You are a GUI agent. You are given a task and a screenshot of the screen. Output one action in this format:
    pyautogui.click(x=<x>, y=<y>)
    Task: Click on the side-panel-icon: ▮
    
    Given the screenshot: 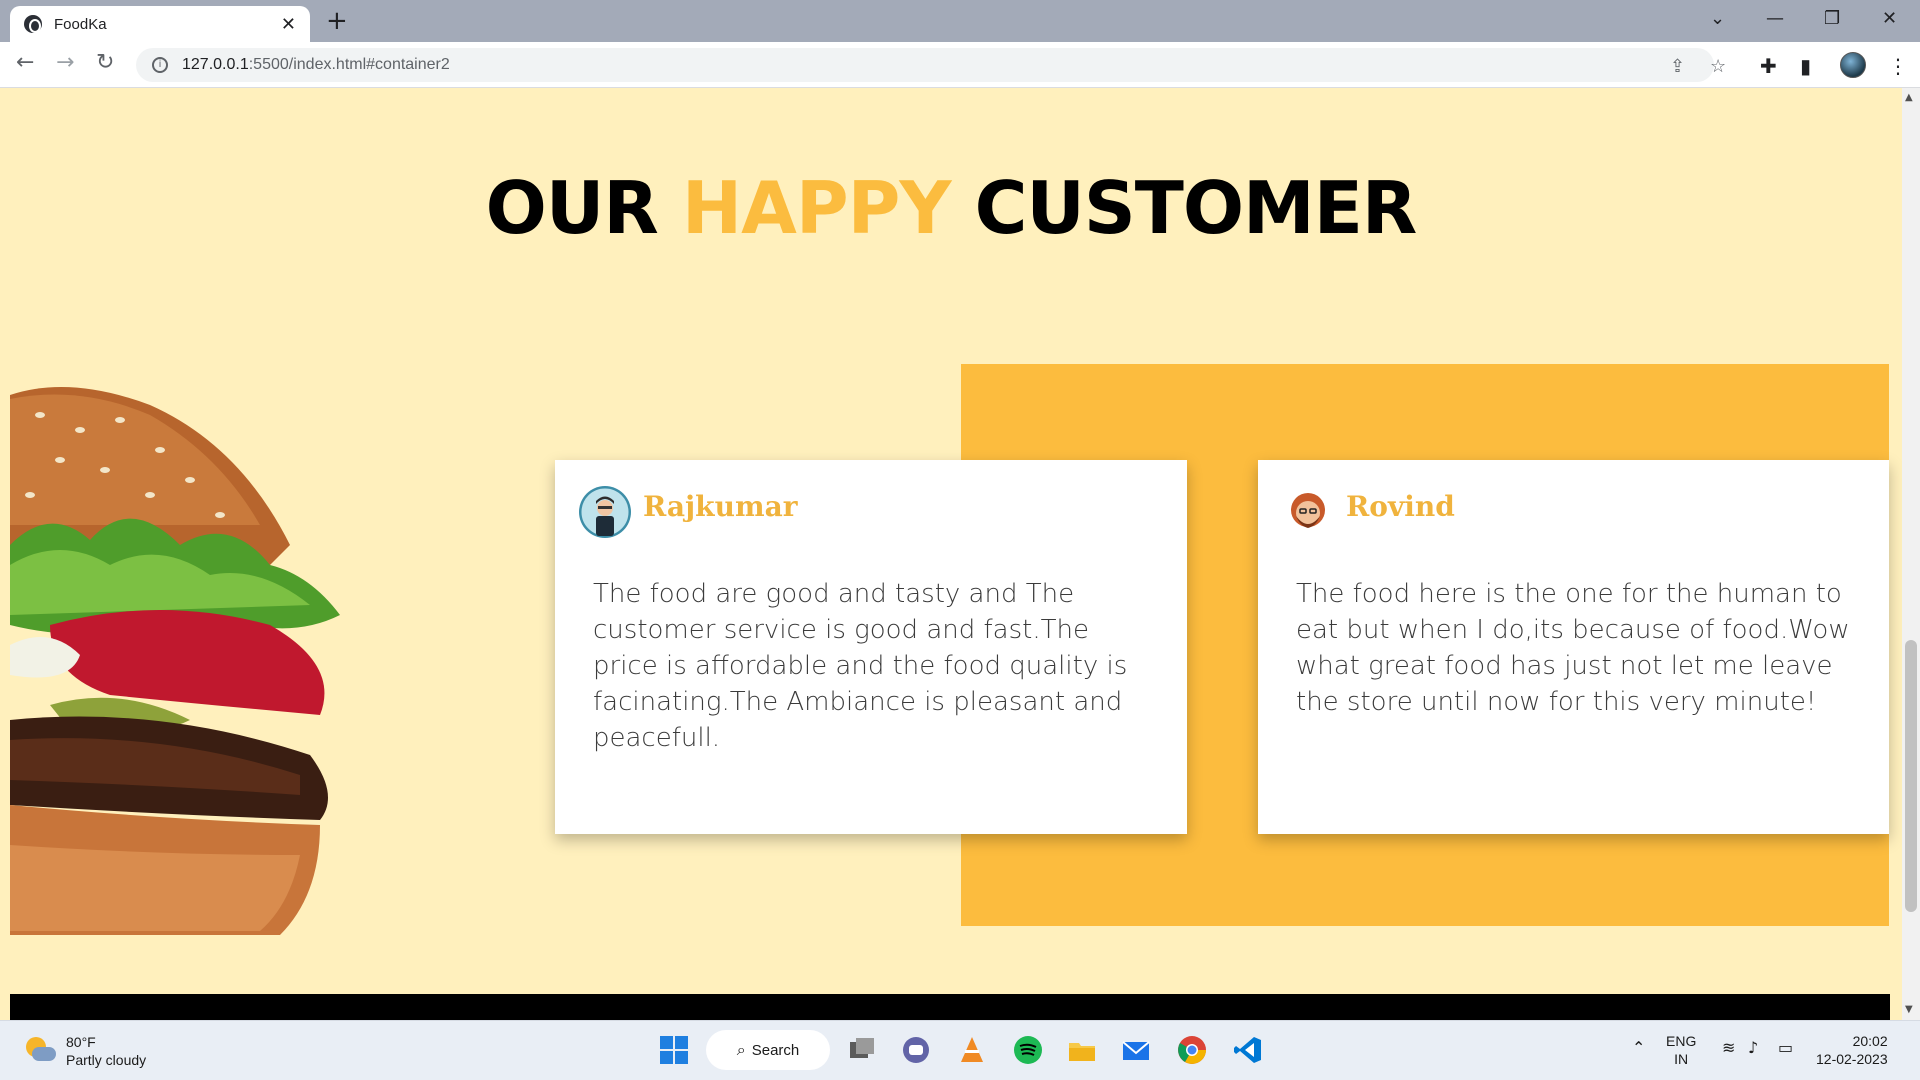 What is the action you would take?
    pyautogui.click(x=1805, y=66)
    